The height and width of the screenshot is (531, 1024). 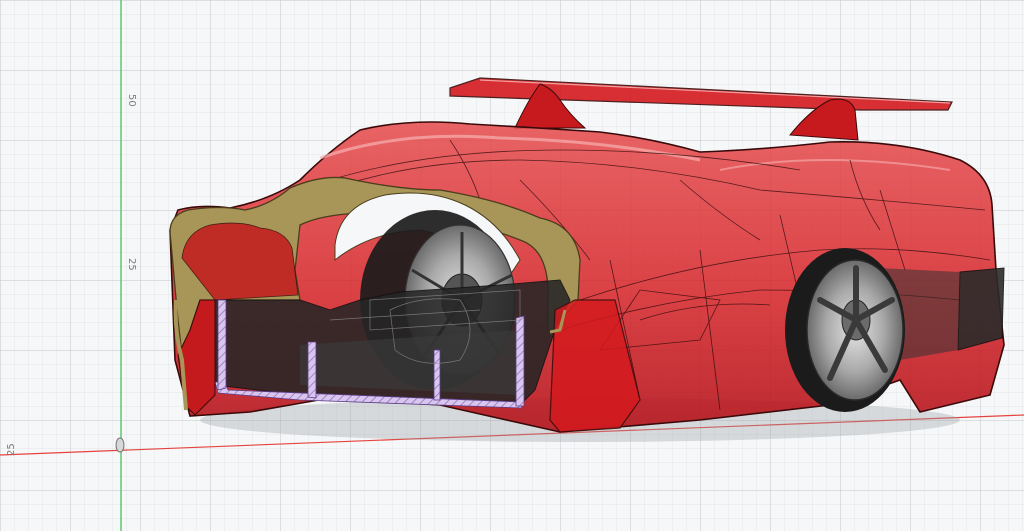 I want to click on ruler-label-vertical-top: 50, so click(x=131, y=100).